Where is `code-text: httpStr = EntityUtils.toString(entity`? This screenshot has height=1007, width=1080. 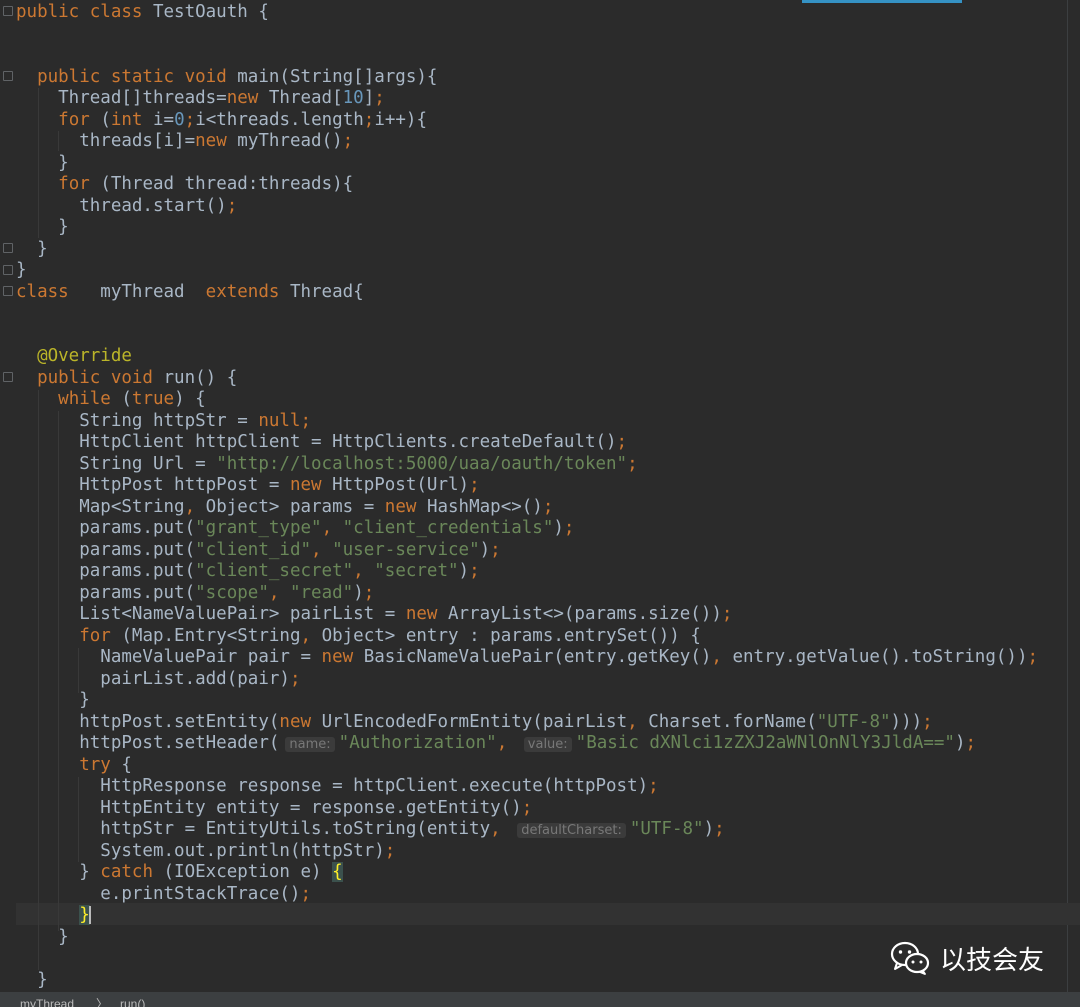 code-text: httpStr = EntityUtils.toString(entity is located at coordinates (253, 829).